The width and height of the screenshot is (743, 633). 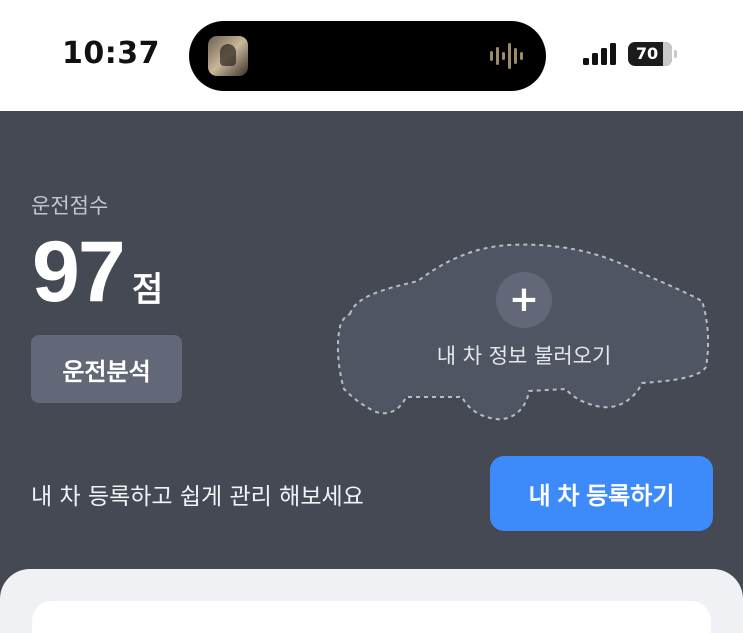 What do you see at coordinates (601, 493) in the screenshot?
I see `register-car-button: 내 차 등록하기` at bounding box center [601, 493].